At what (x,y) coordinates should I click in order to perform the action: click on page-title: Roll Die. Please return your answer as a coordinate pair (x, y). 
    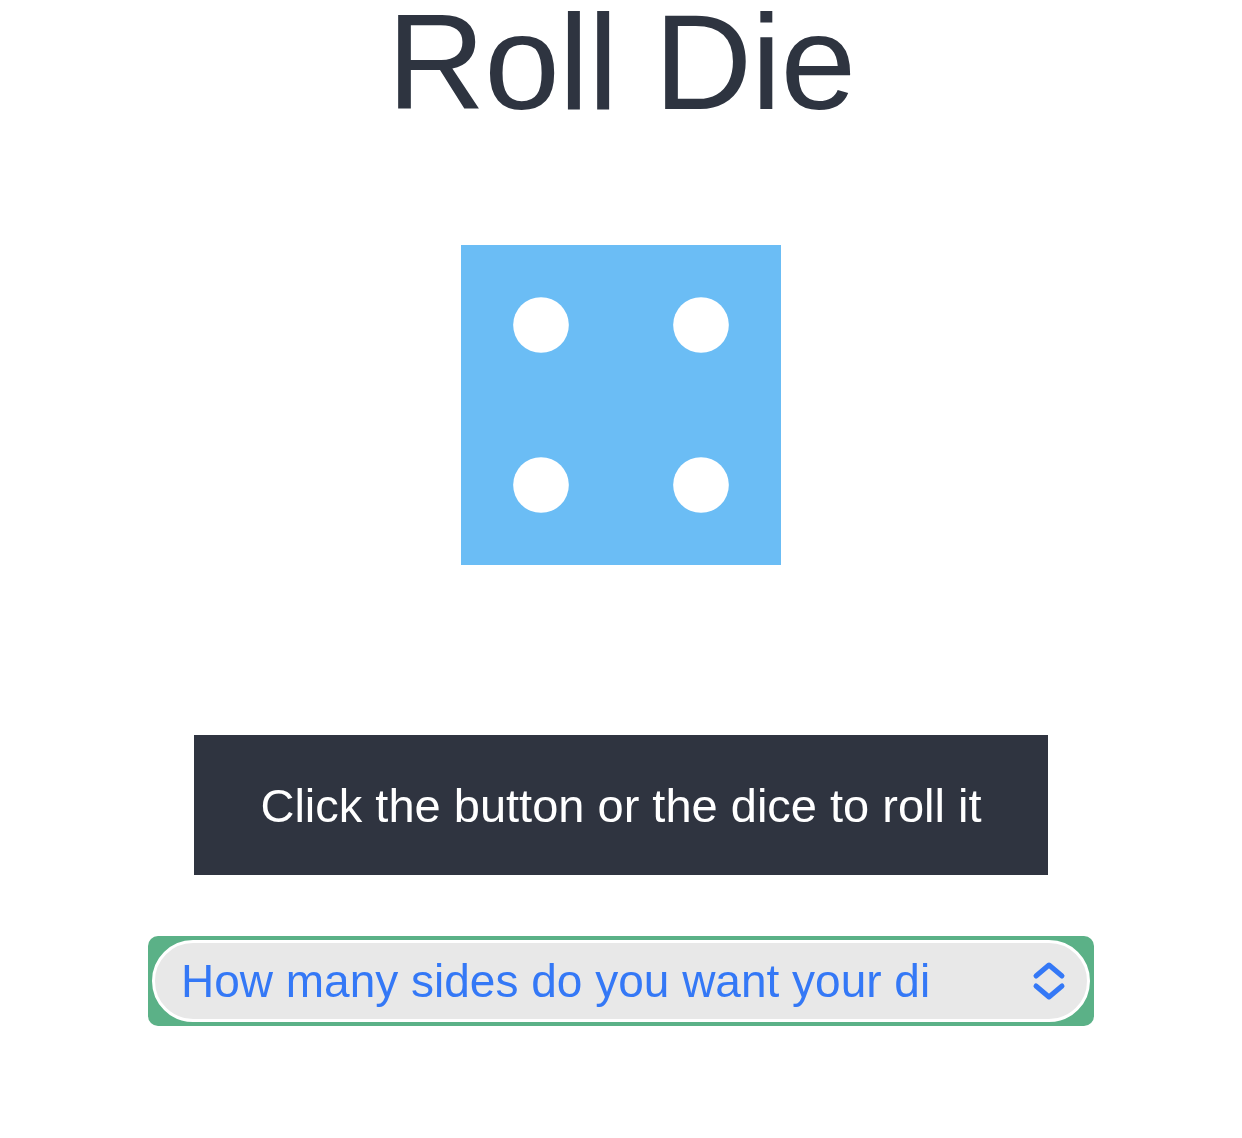
    Looking at the image, I should click on (621, 70).